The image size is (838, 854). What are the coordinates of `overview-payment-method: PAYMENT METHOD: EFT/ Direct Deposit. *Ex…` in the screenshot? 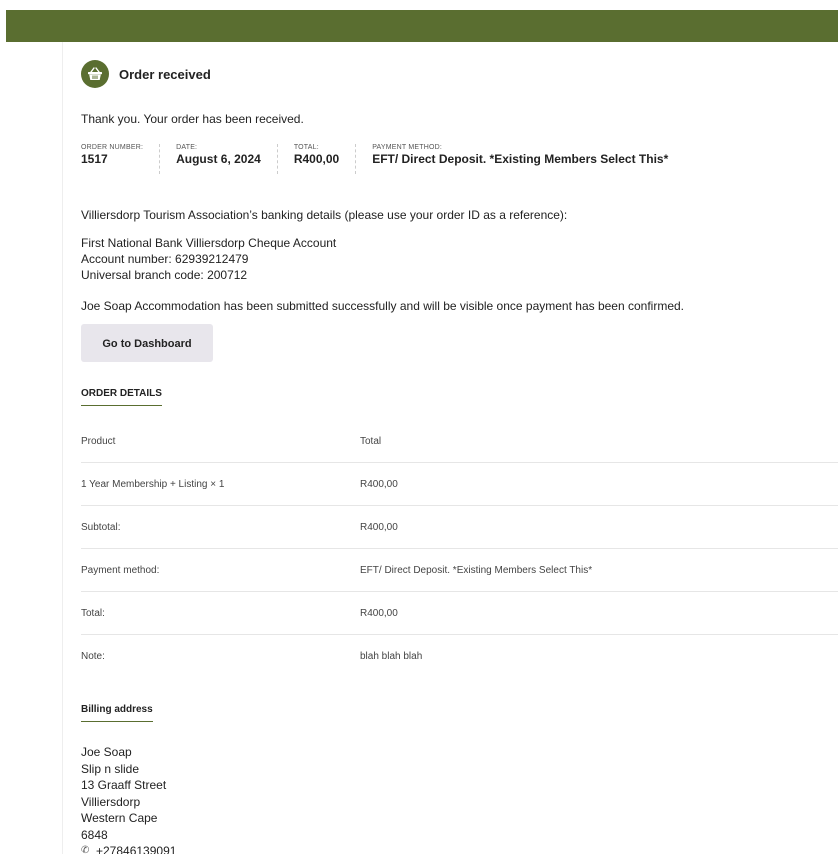 It's located at (520, 159).